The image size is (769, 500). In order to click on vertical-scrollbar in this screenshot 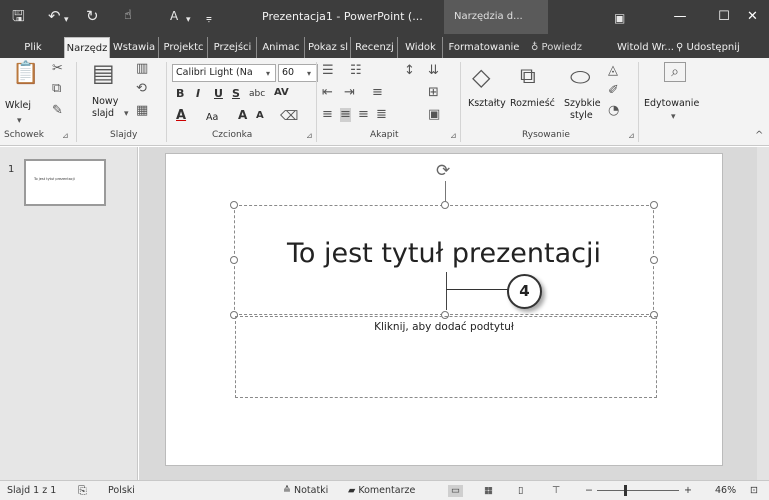, I will do `click(763, 313)`.